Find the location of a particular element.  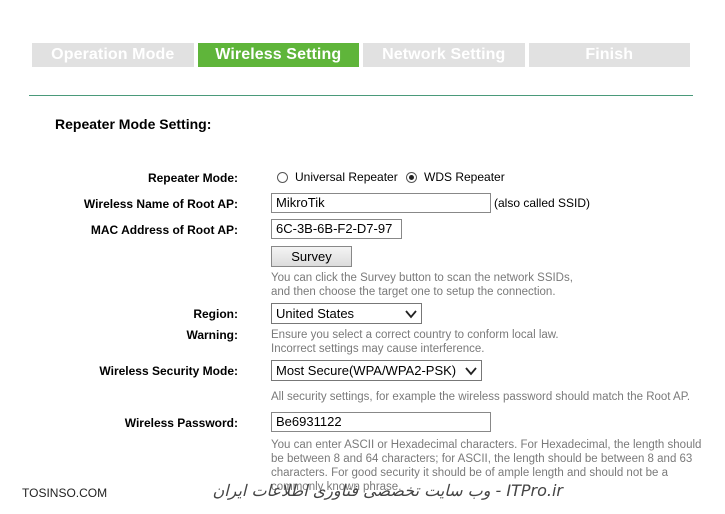

security-mode-select: Most Secure(WPA/WPA2-PSK) is located at coordinates (376, 370).